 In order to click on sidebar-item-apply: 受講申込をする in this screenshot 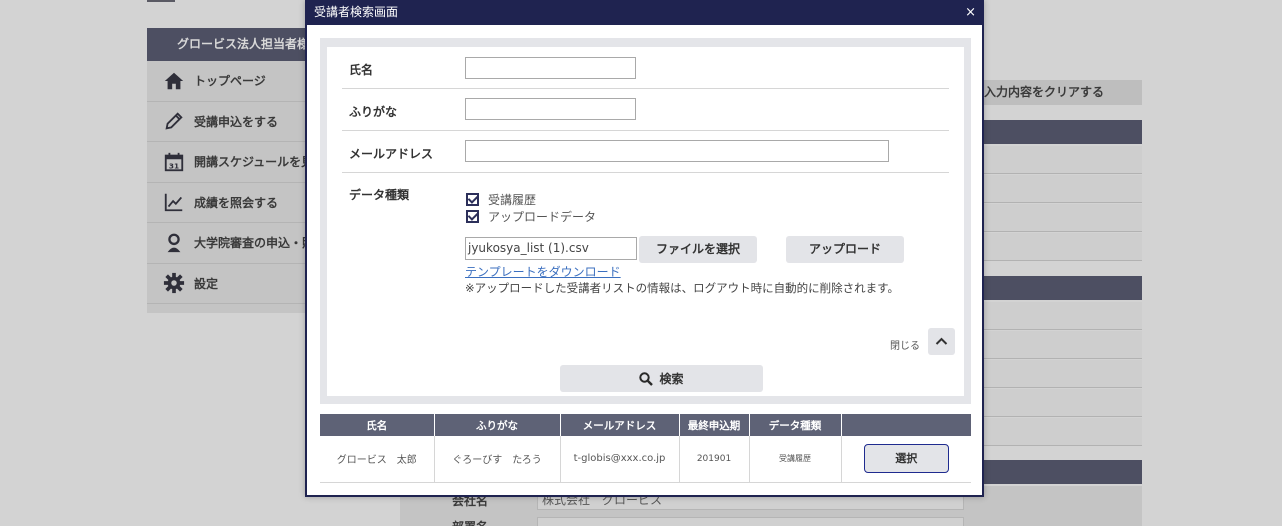, I will do `click(227, 122)`.